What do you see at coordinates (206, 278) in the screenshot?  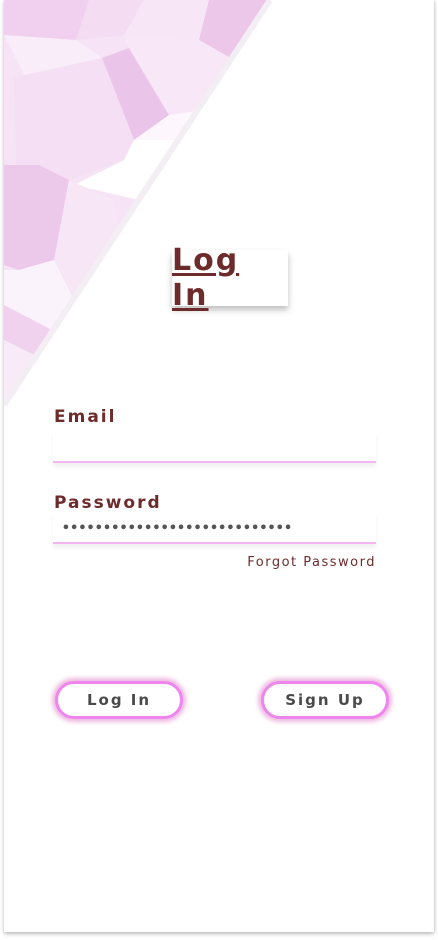 I see `page-title: Log In` at bounding box center [206, 278].